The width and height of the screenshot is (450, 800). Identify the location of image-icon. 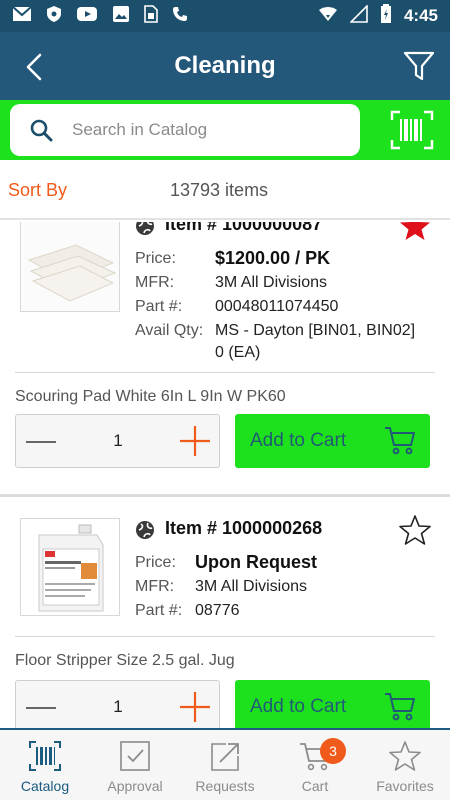
(121, 16).